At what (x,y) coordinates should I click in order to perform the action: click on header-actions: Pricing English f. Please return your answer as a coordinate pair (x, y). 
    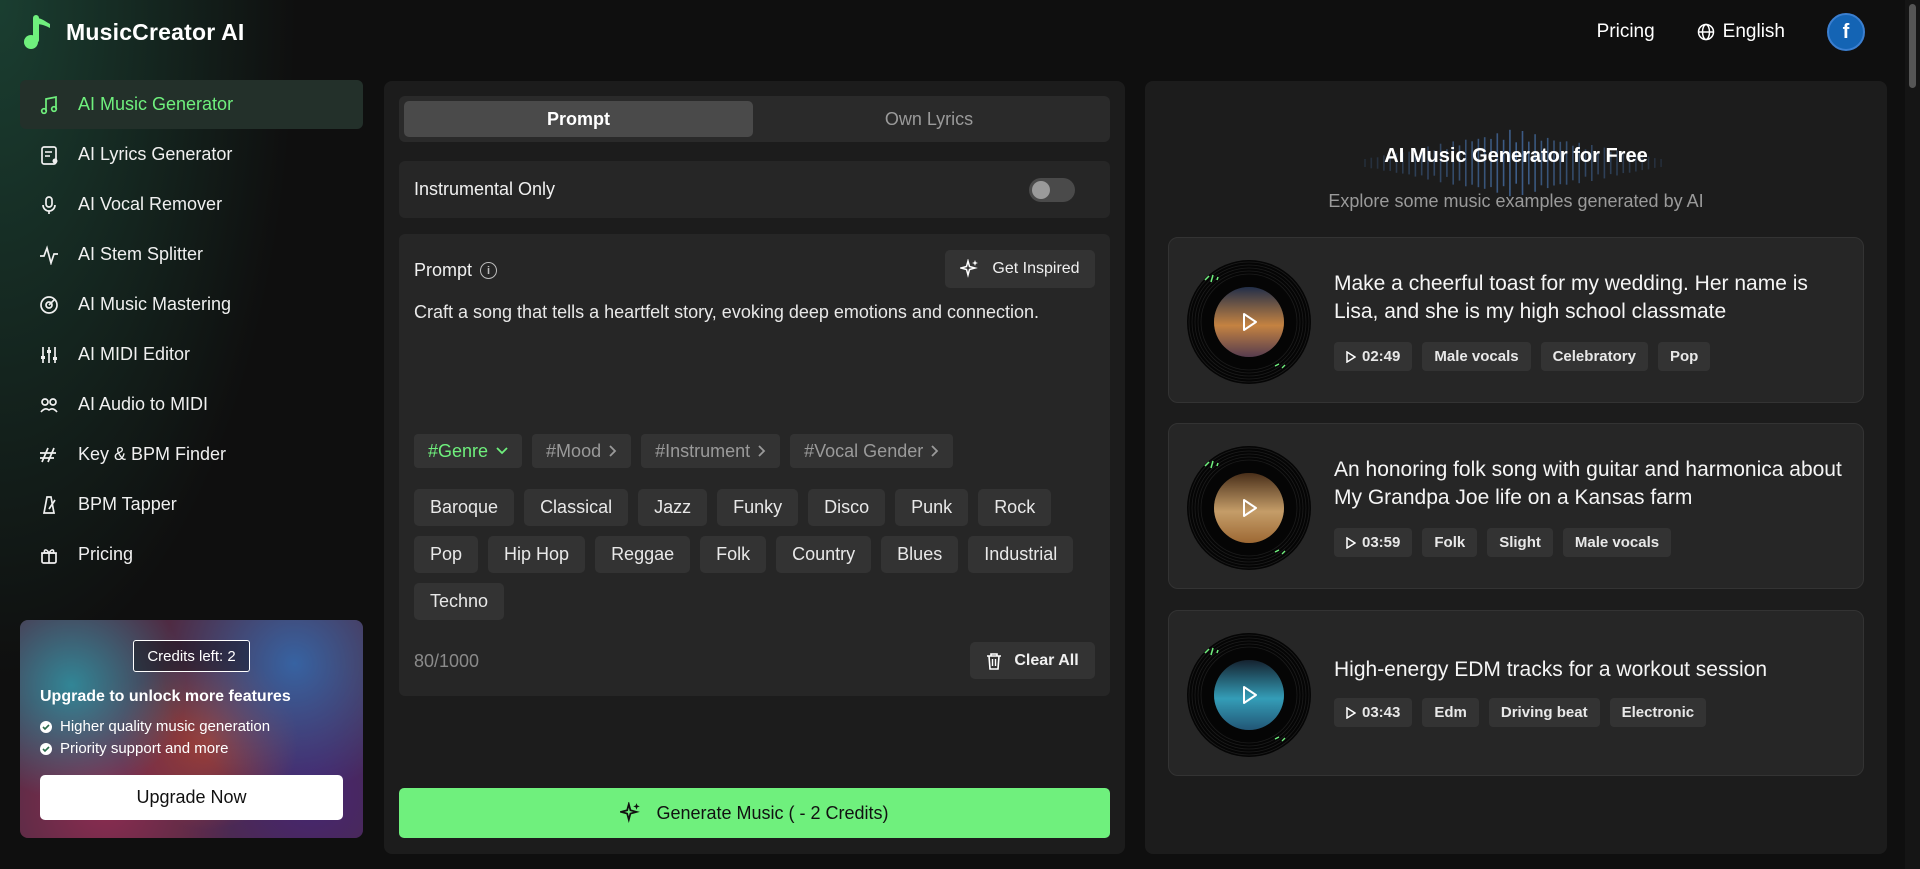
    Looking at the image, I should click on (1731, 32).